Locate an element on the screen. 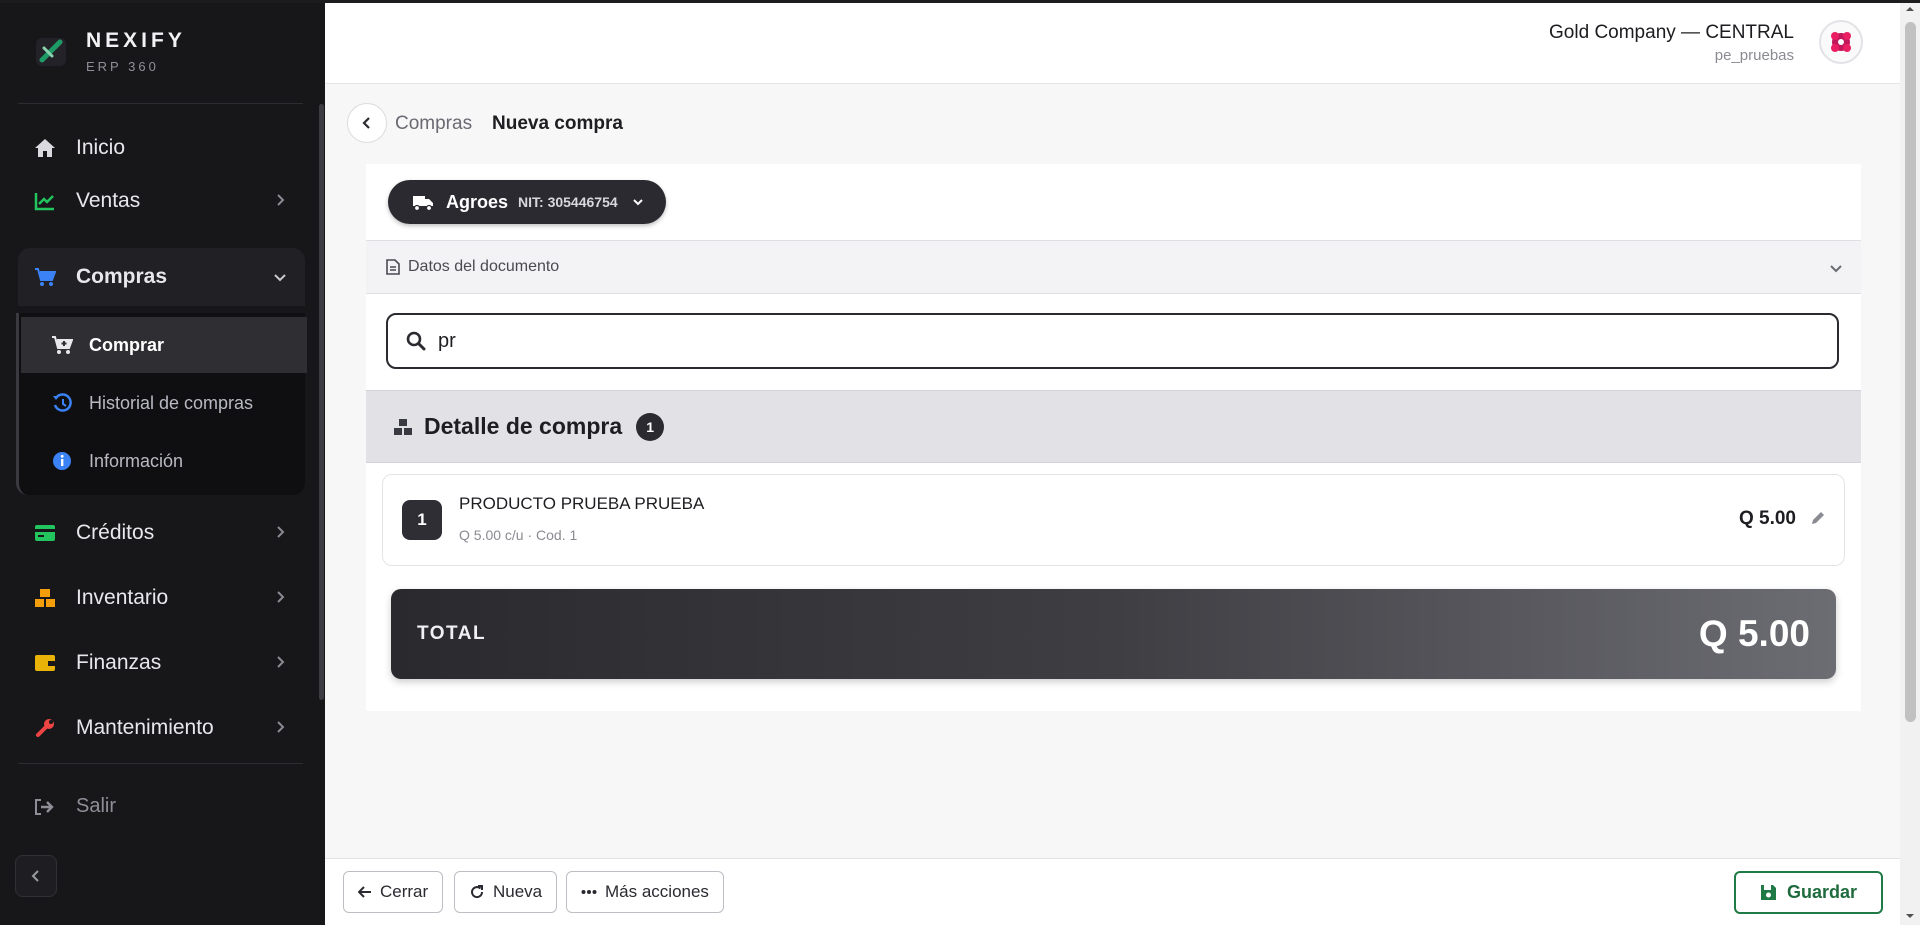 The width and height of the screenshot is (1920, 925). chart-line-icon is located at coordinates (45, 201).